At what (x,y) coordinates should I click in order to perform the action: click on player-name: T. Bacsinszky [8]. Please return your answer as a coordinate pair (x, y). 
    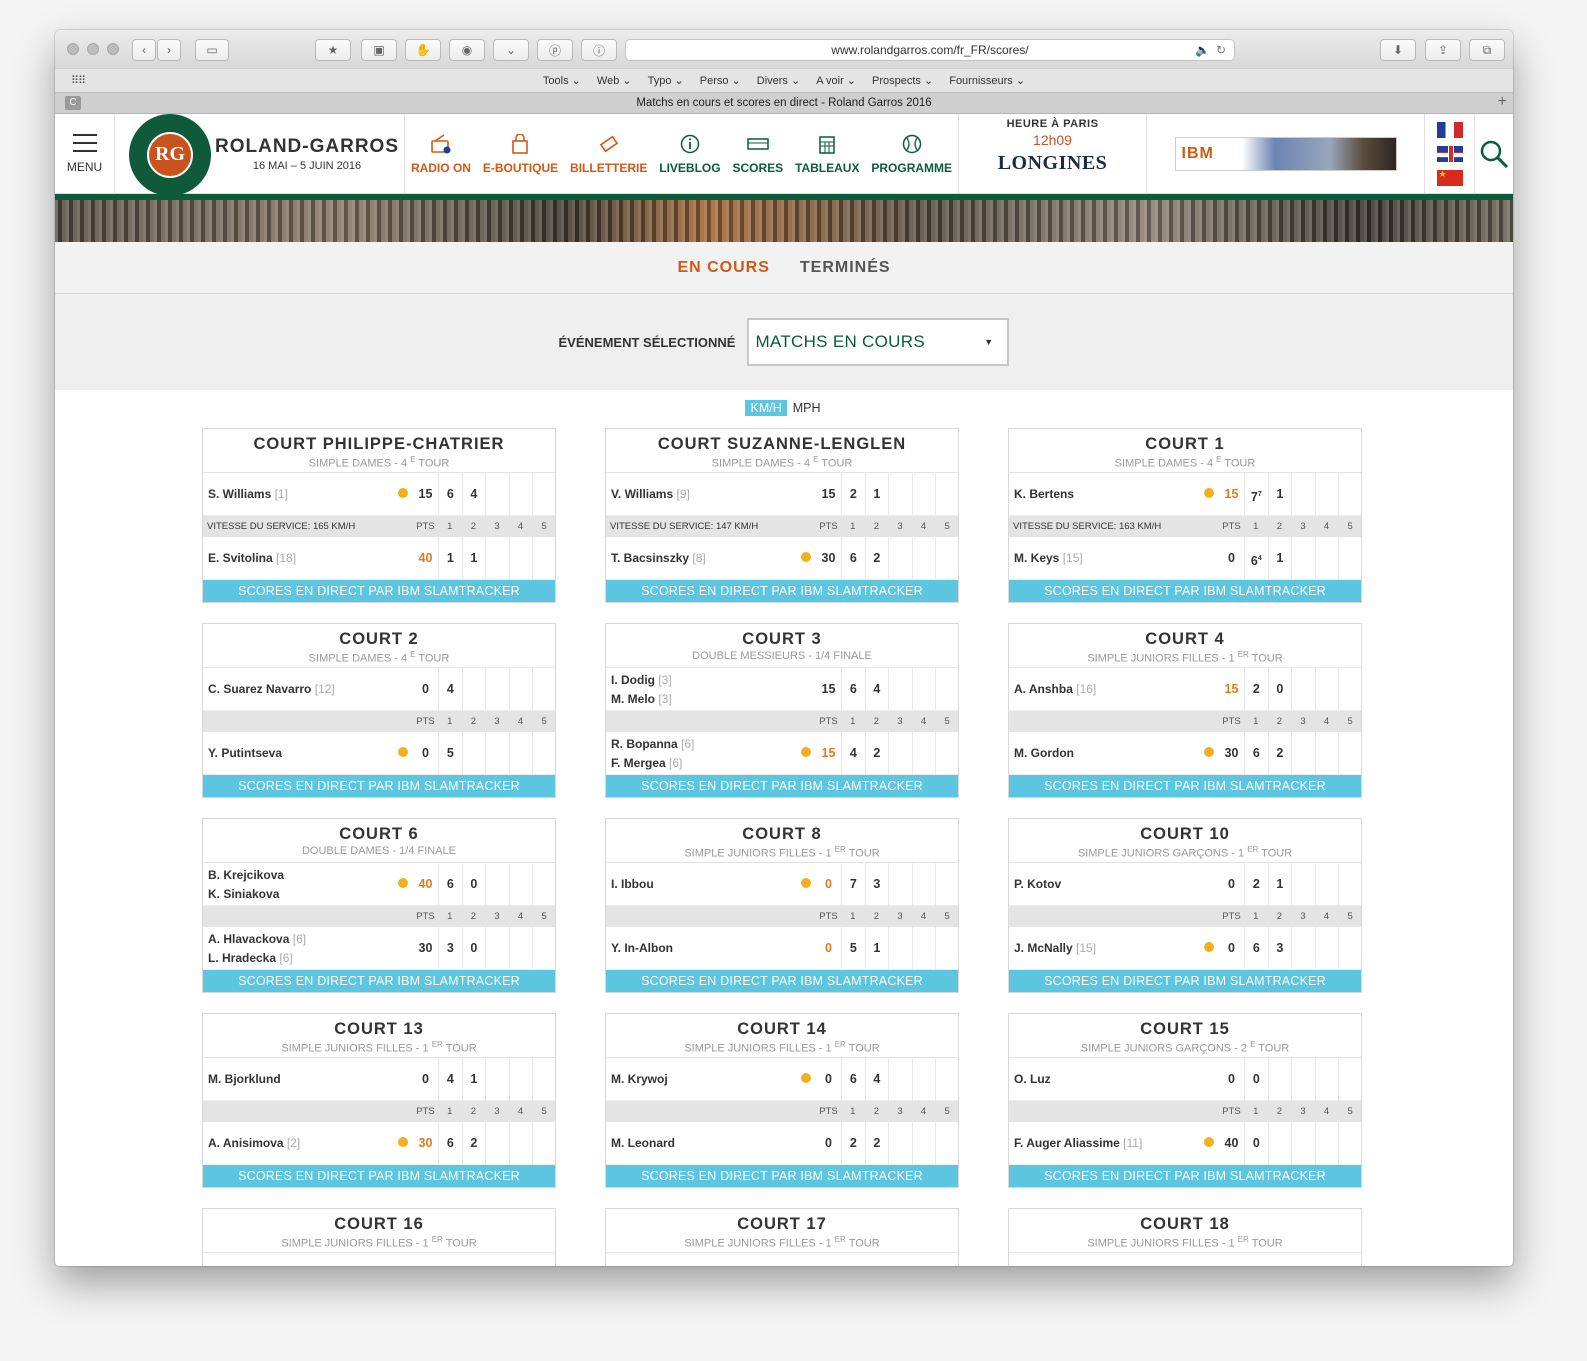
    Looking at the image, I should click on (658, 558).